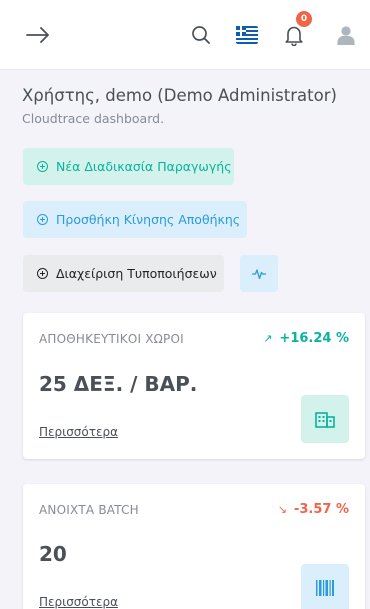  What do you see at coordinates (118, 384) in the screenshot?
I see `card-value: 25 ΔΕΞ. / ΒΑΡ.` at bounding box center [118, 384].